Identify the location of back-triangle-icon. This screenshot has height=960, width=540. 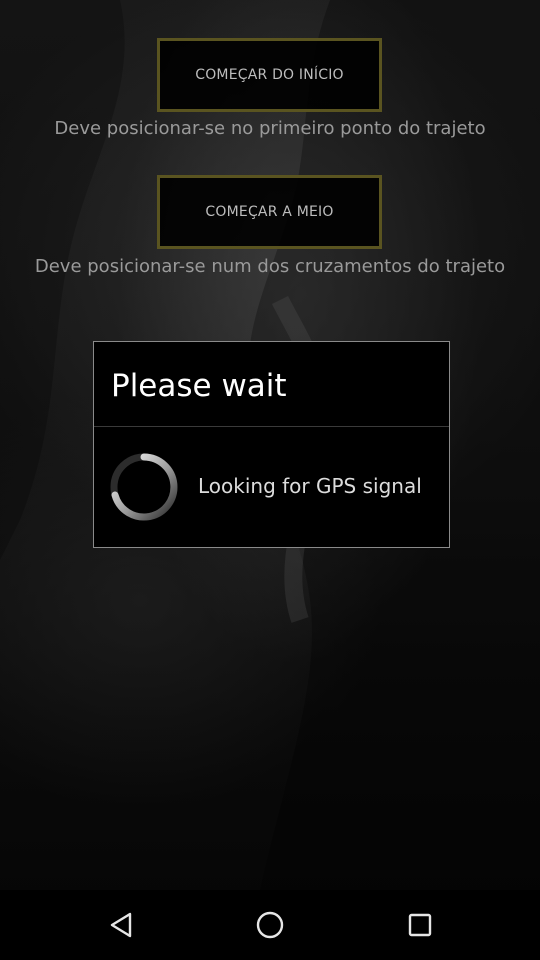
(121, 925).